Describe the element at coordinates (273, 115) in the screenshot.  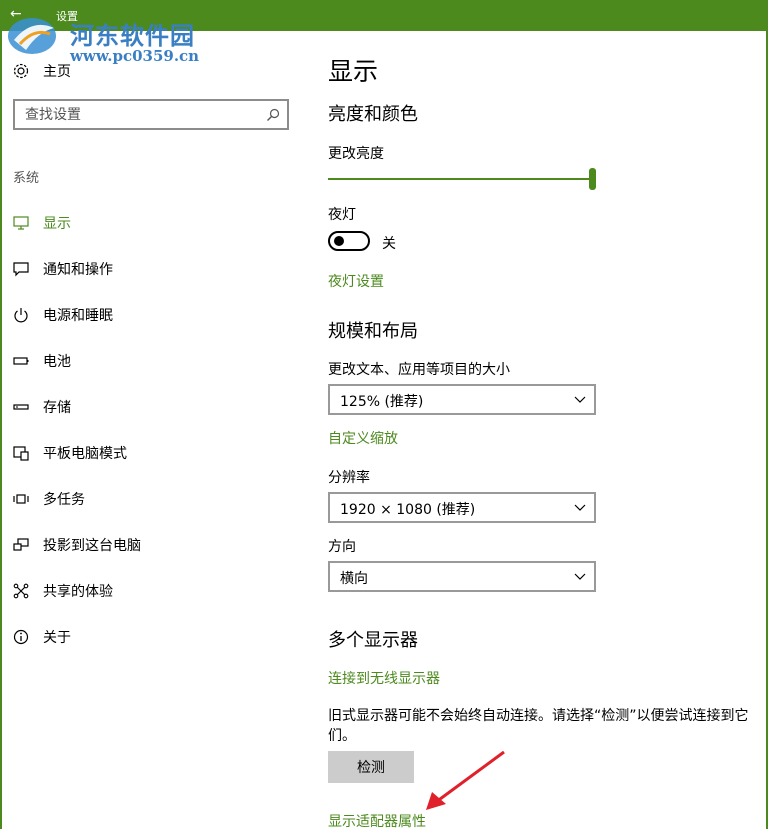
I see `search-icon` at that location.